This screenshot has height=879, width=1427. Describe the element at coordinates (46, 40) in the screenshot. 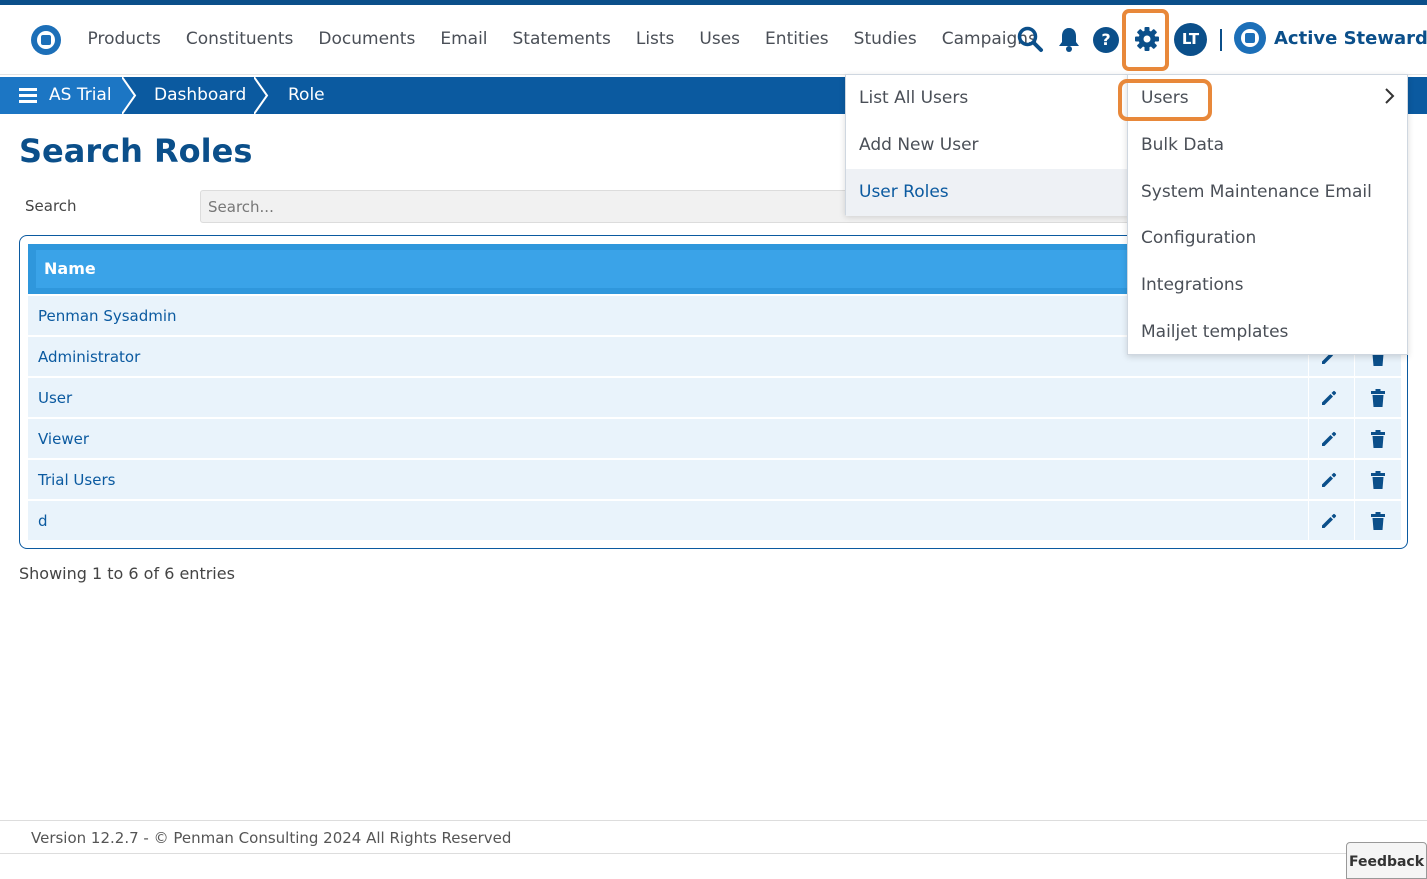

I see `app-logo-icon` at that location.